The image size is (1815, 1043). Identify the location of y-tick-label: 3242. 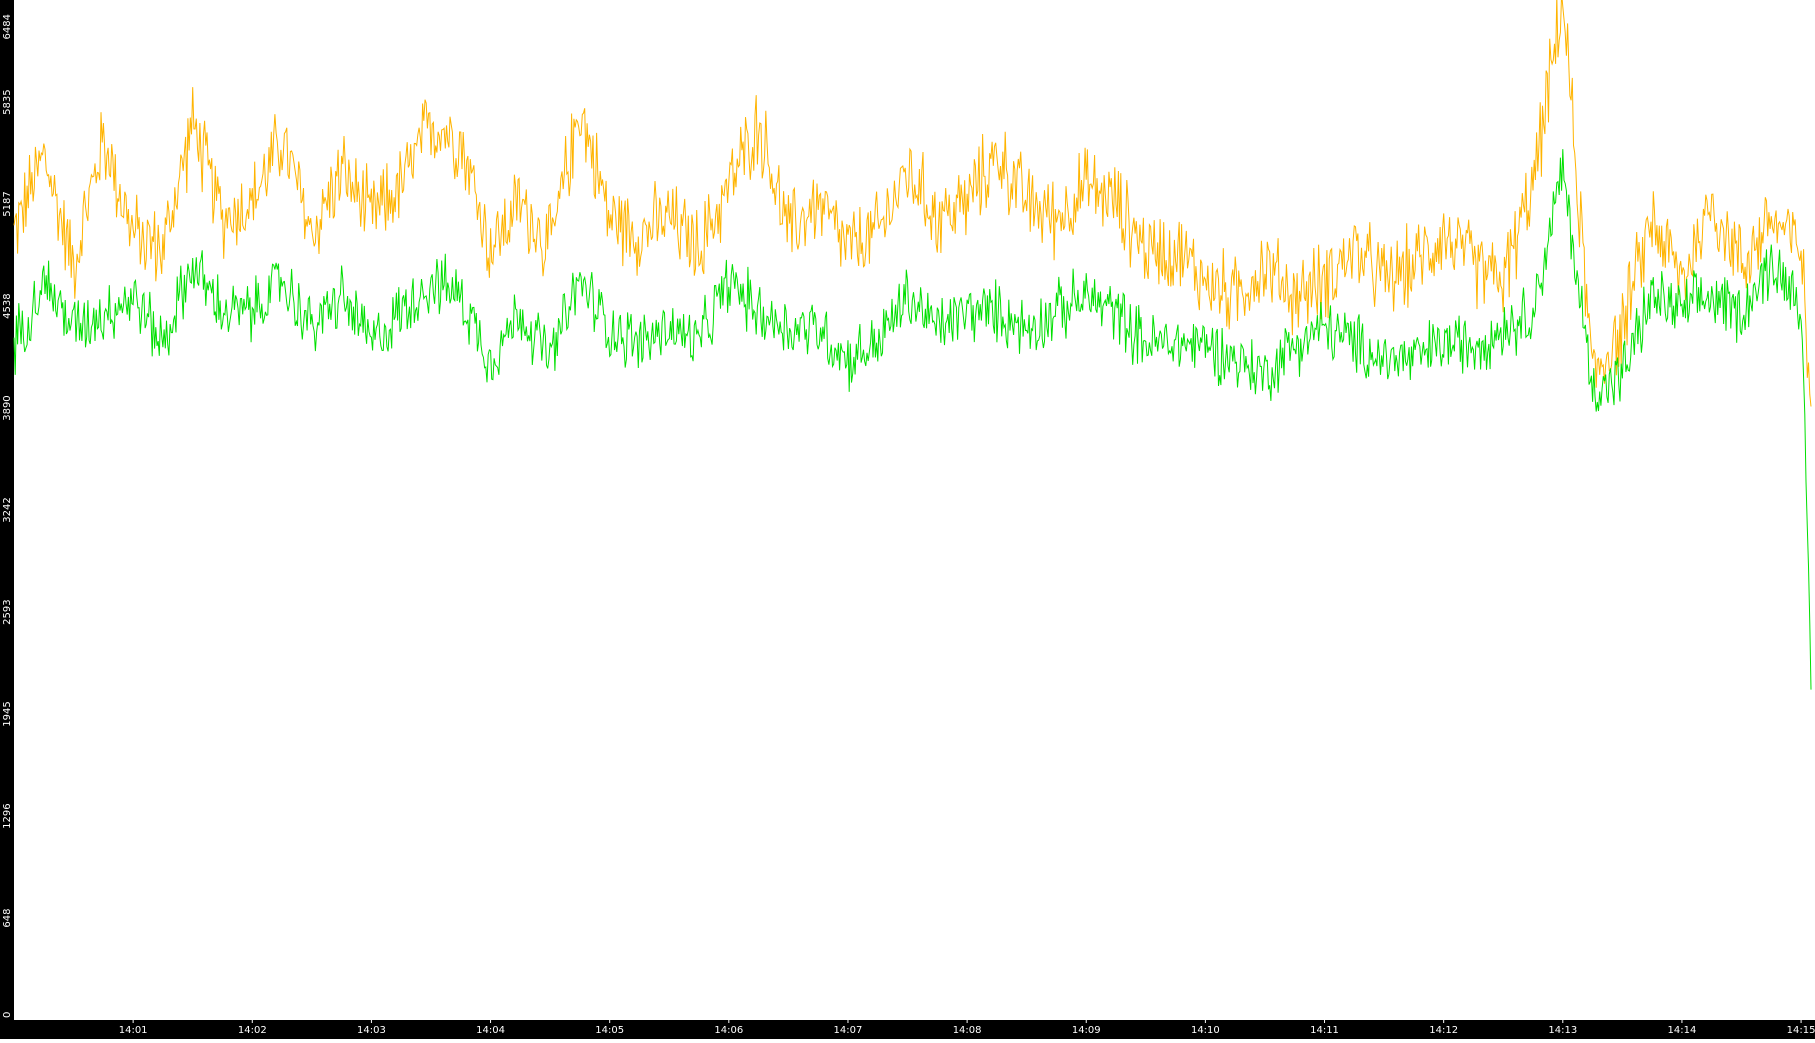
(7, 509).